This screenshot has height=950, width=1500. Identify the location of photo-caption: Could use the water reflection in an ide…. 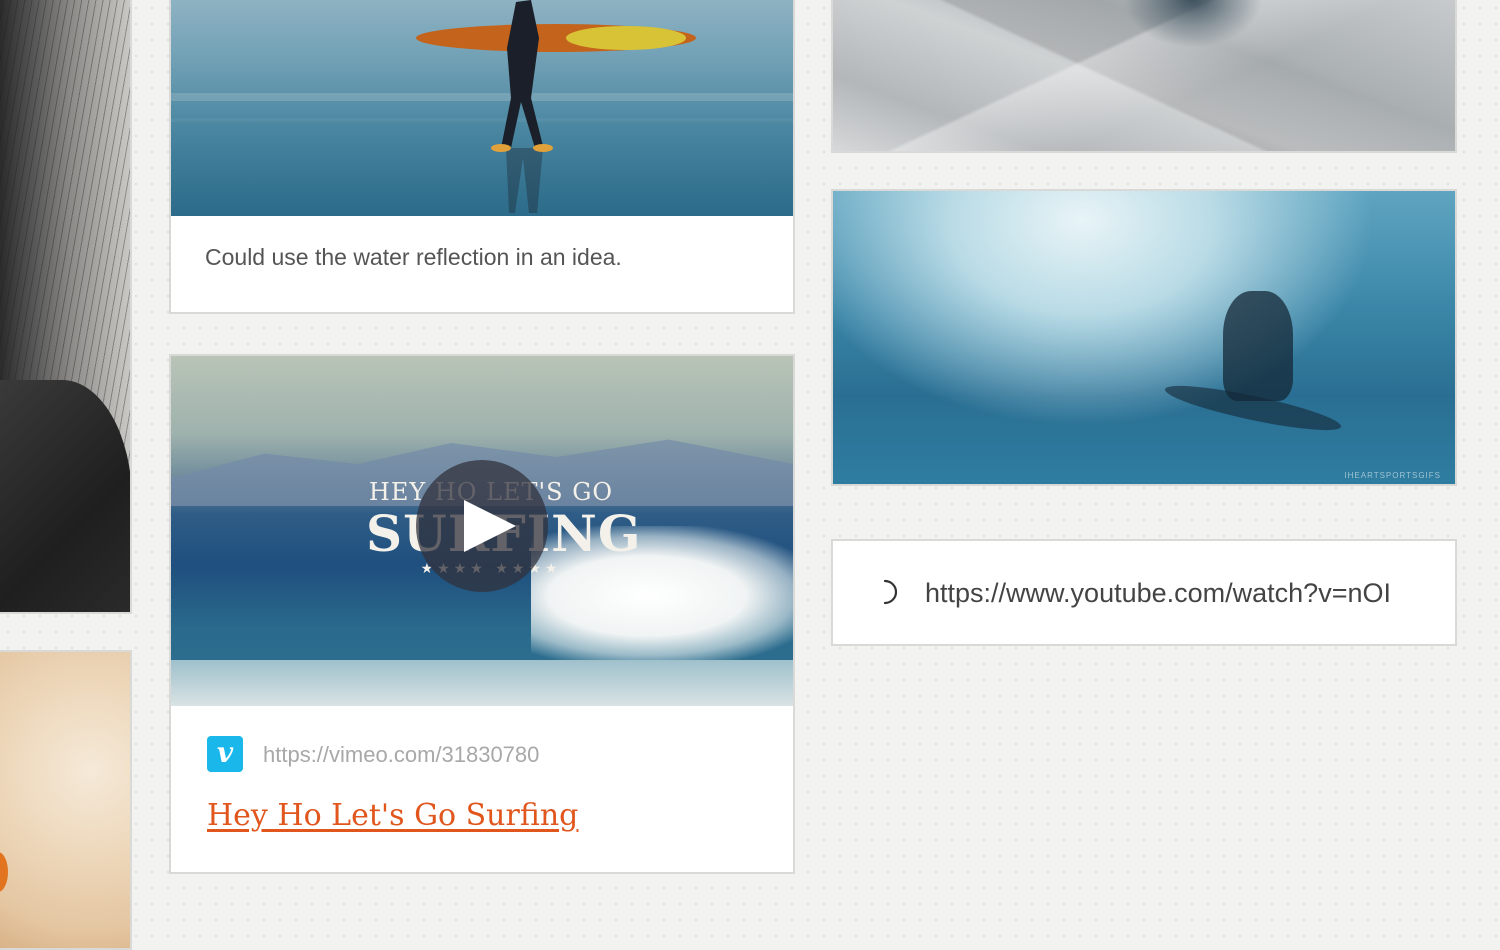
(413, 257).